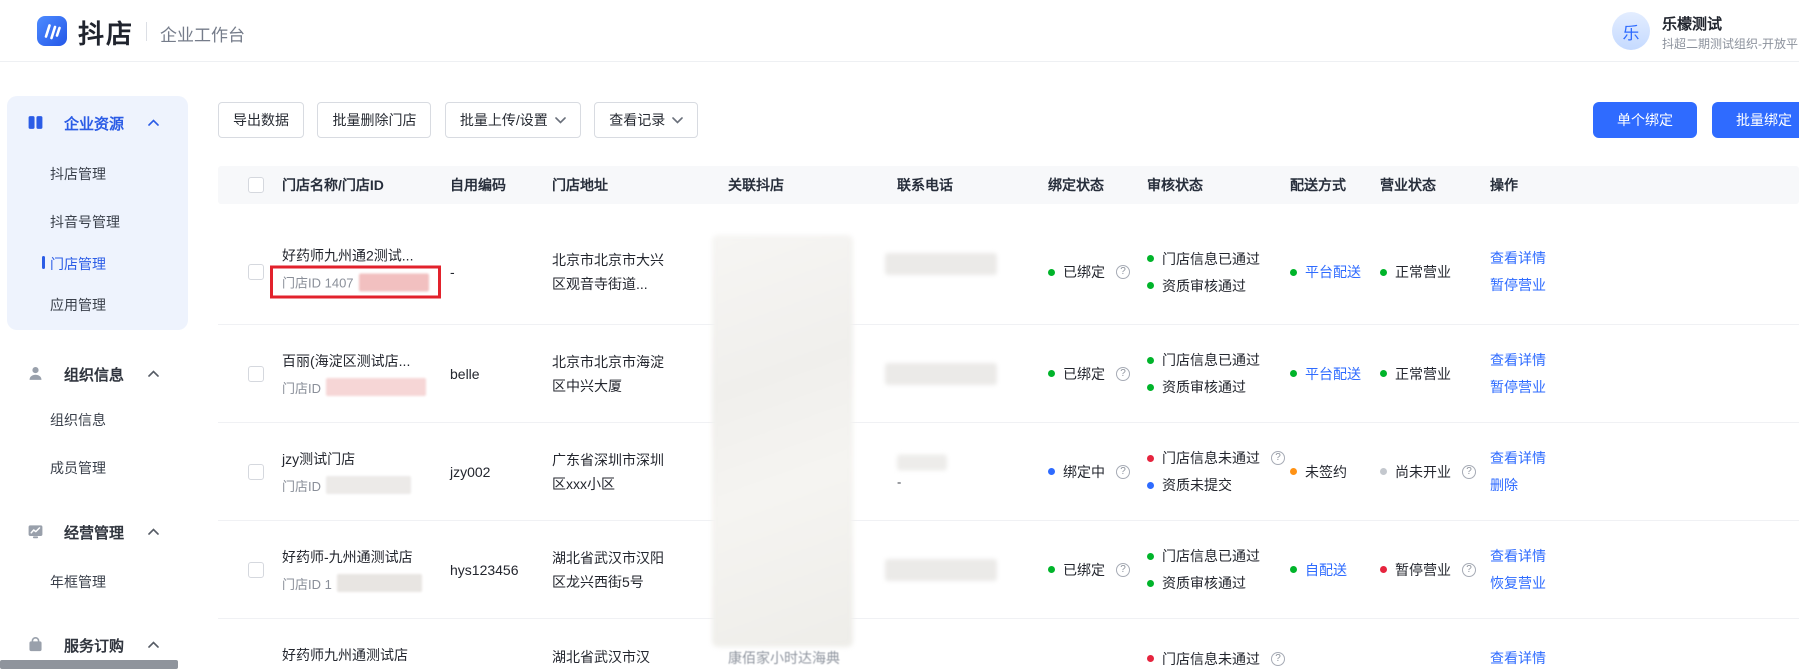  I want to click on store-name: 好药师九州通测试店, so click(345, 655).